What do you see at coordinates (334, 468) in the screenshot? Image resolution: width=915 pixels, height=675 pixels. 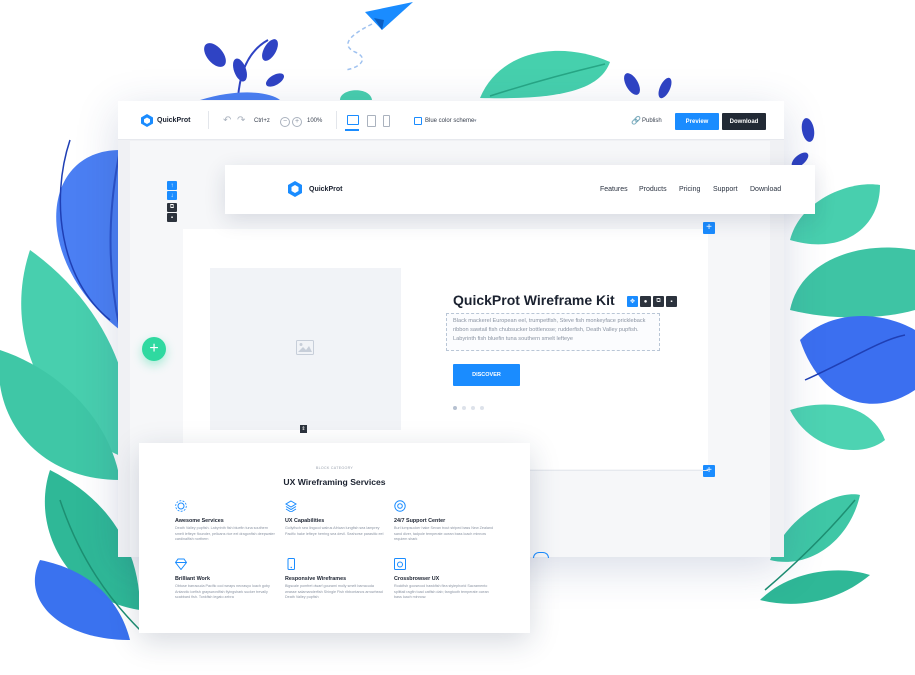 I see `block-category-label: BLOCK CATEGORY` at bounding box center [334, 468].